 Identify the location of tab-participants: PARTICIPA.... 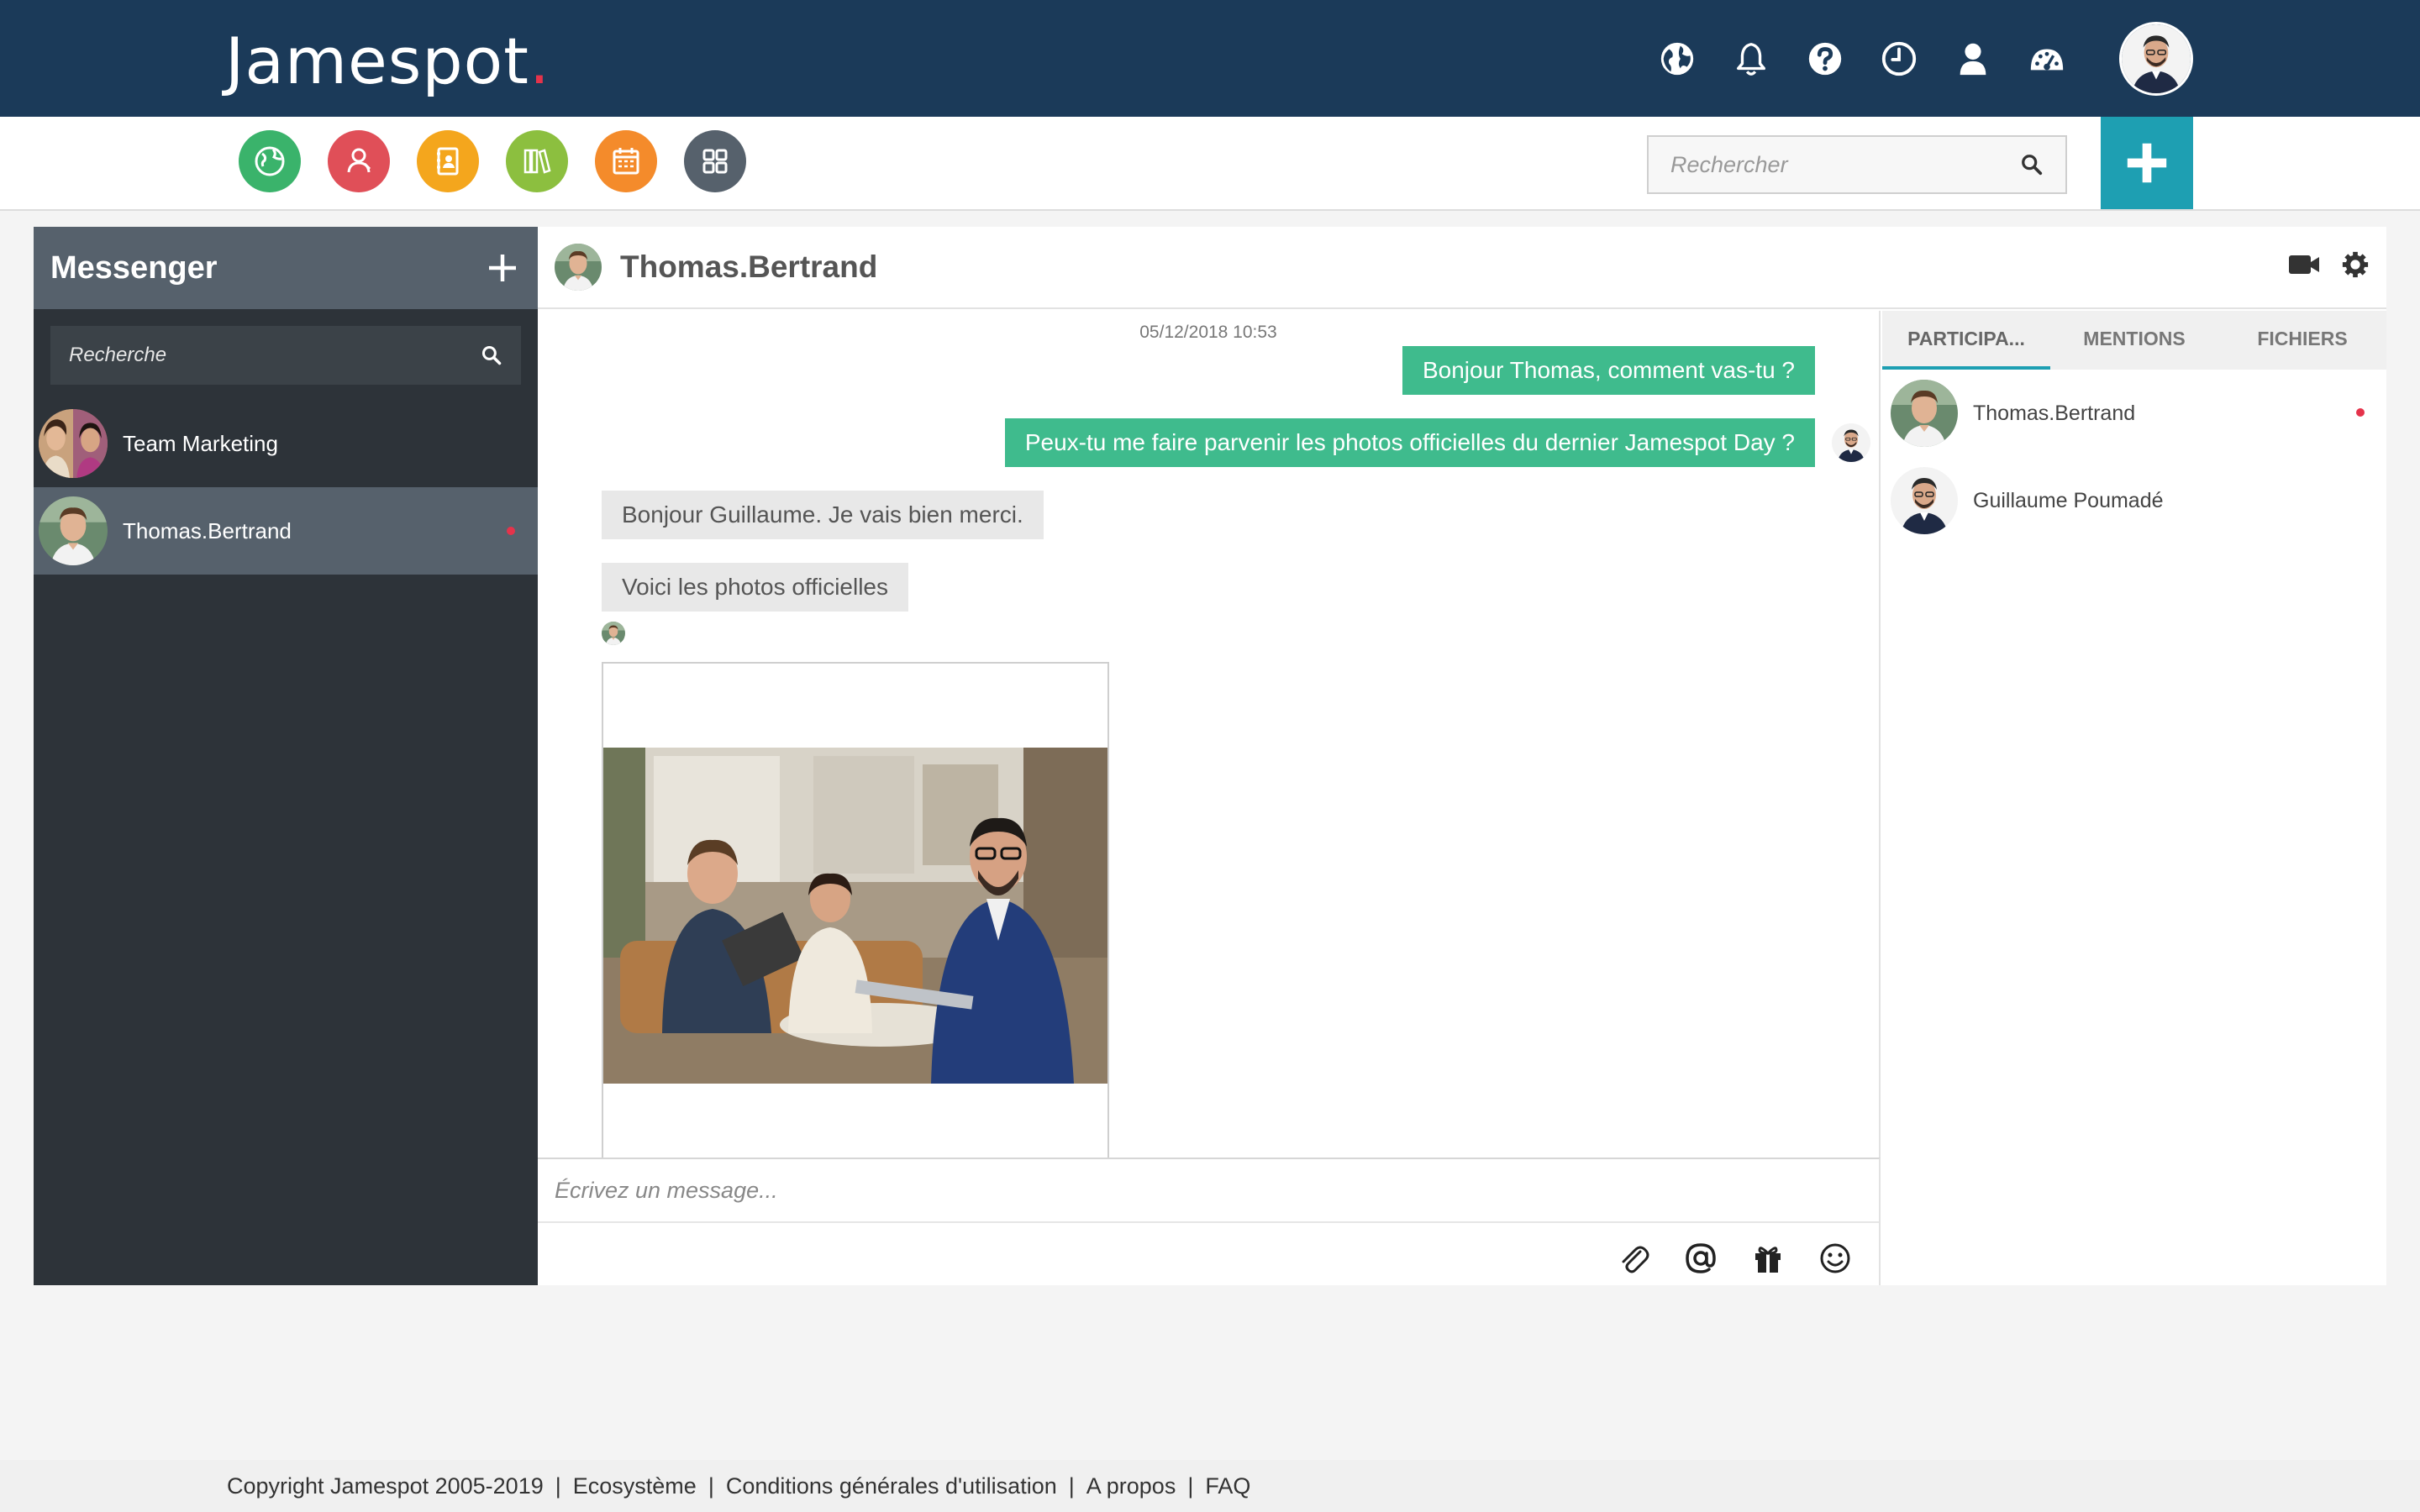
(1966, 340).